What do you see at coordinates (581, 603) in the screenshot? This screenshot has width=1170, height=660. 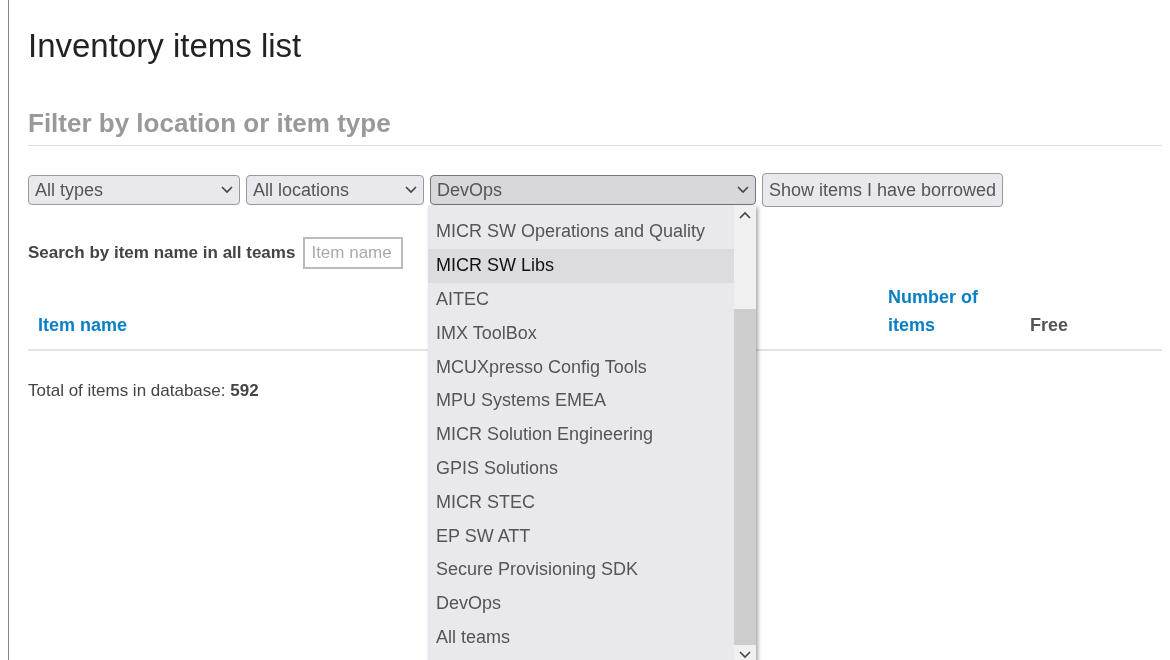 I see `dropdown-option: DevOps` at bounding box center [581, 603].